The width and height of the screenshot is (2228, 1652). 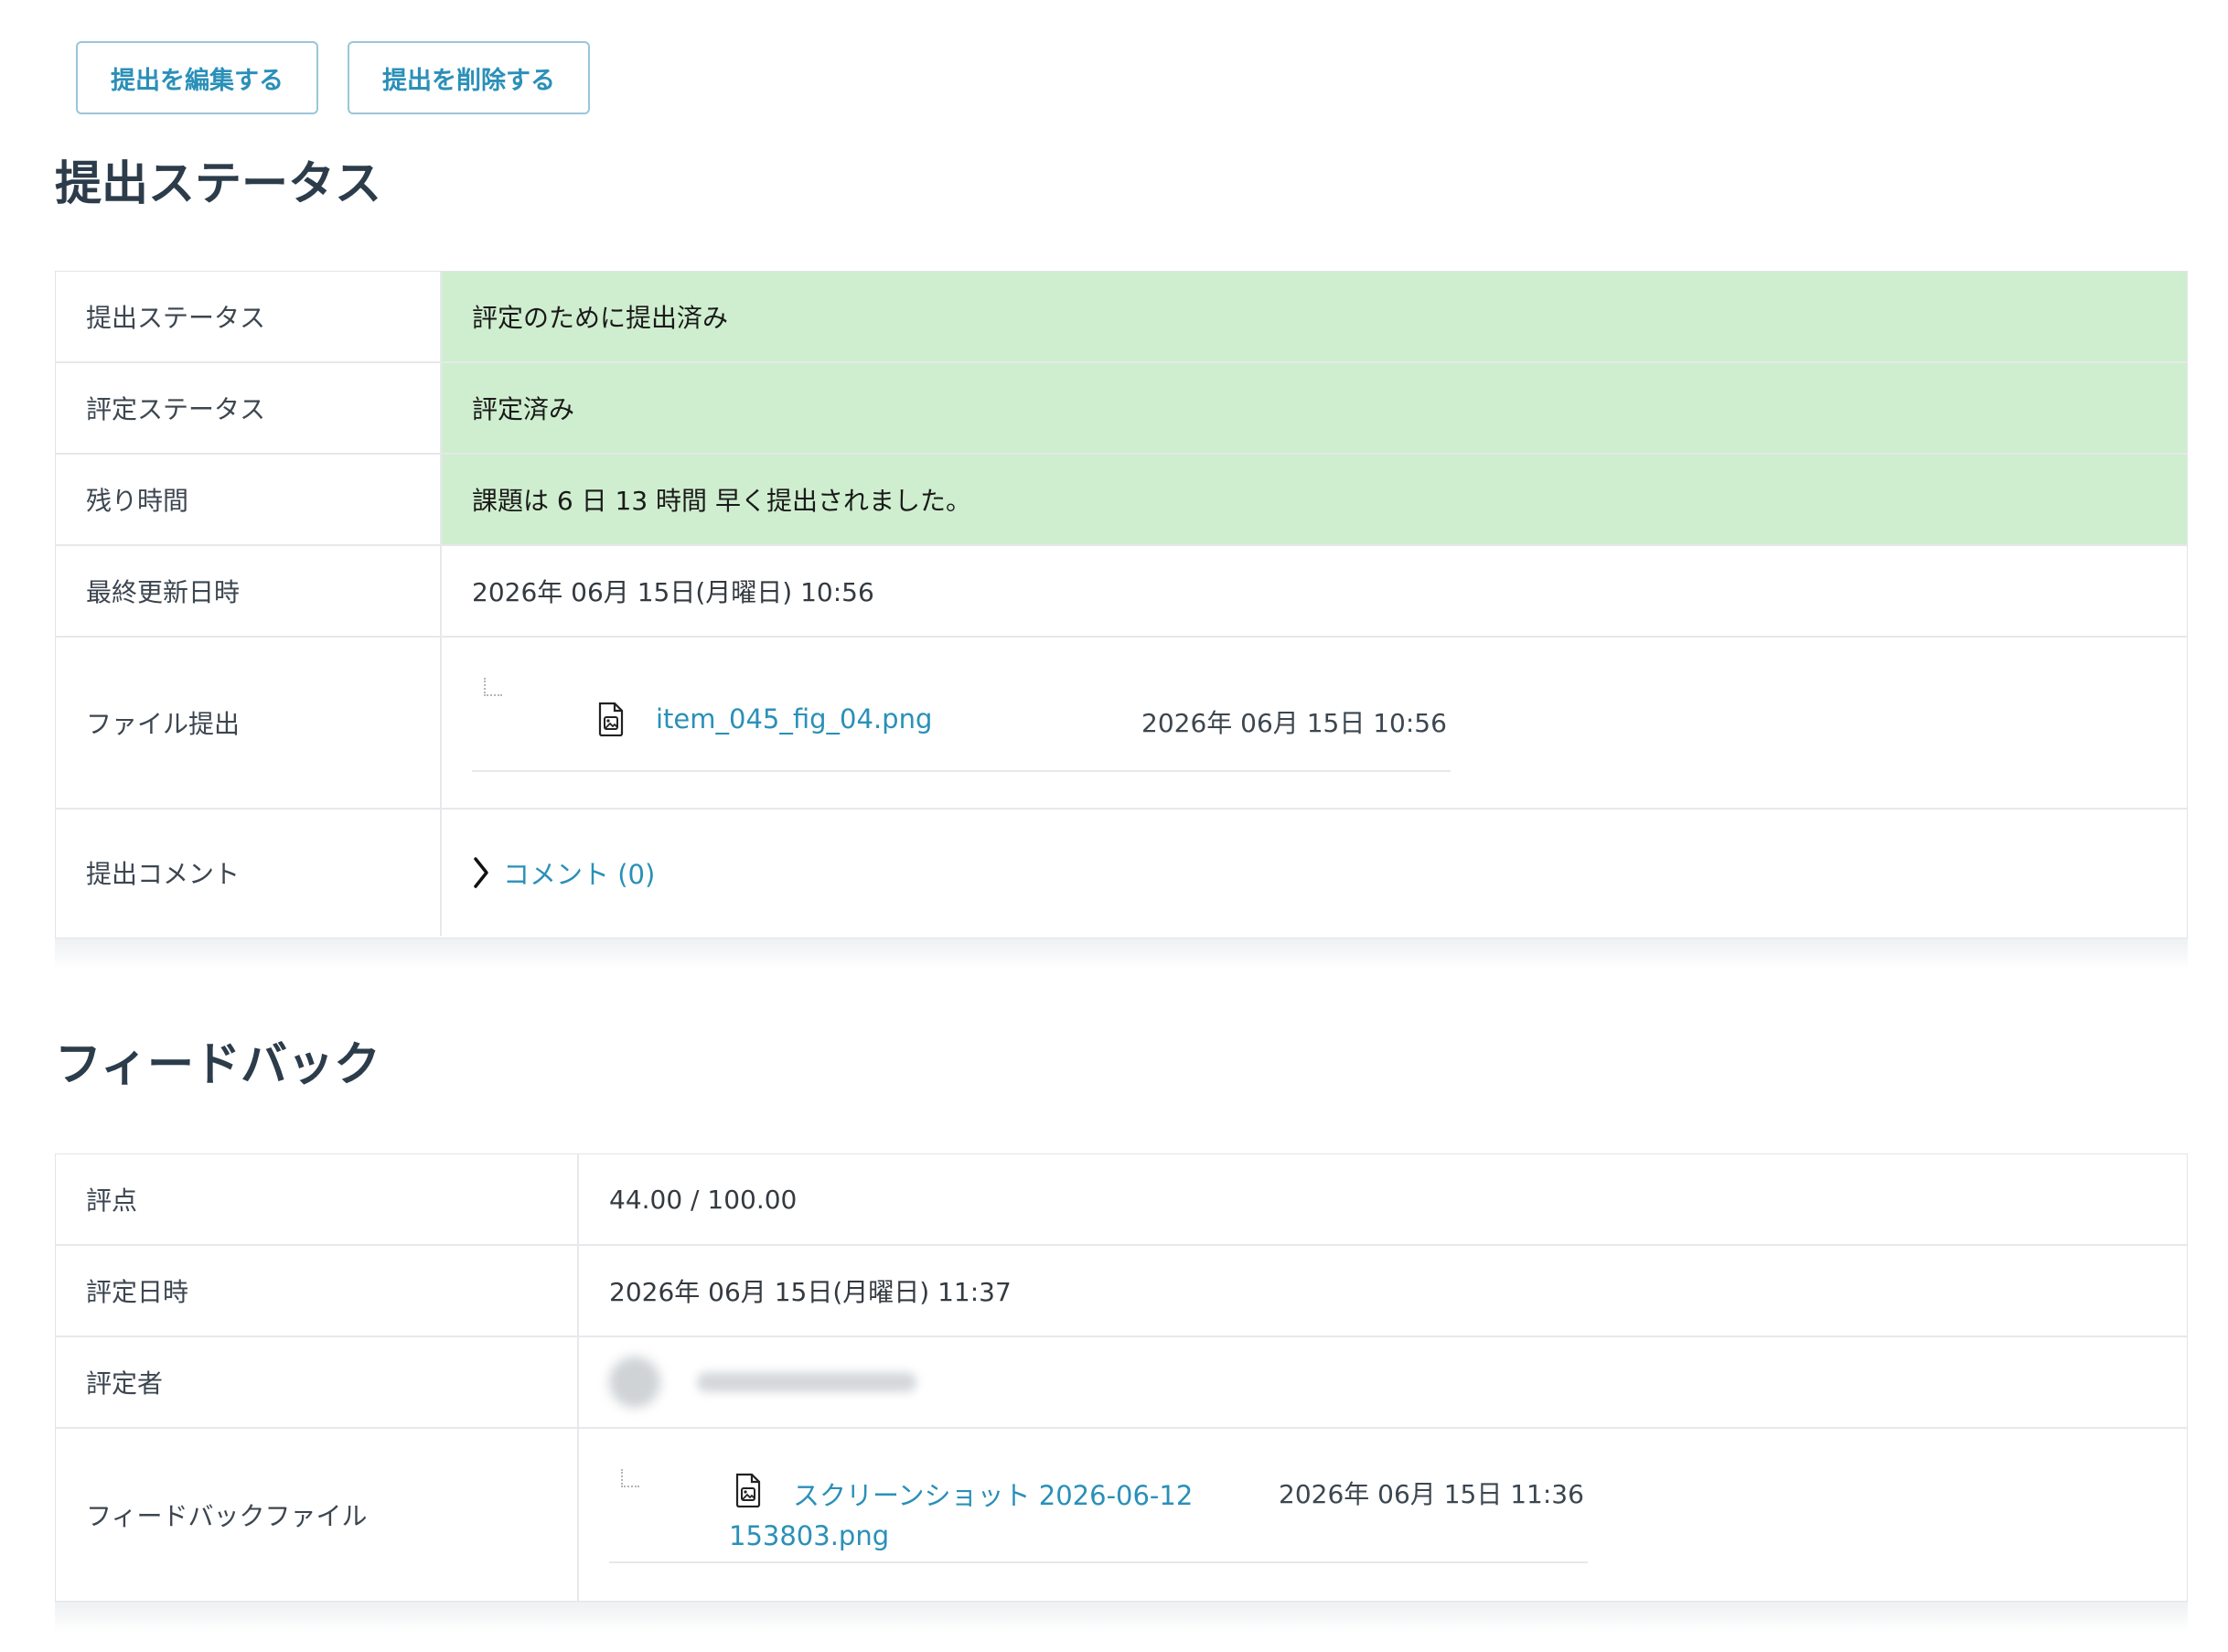 I want to click on submission-actions: 提出を編集する 提出を削除する, so click(x=333, y=77).